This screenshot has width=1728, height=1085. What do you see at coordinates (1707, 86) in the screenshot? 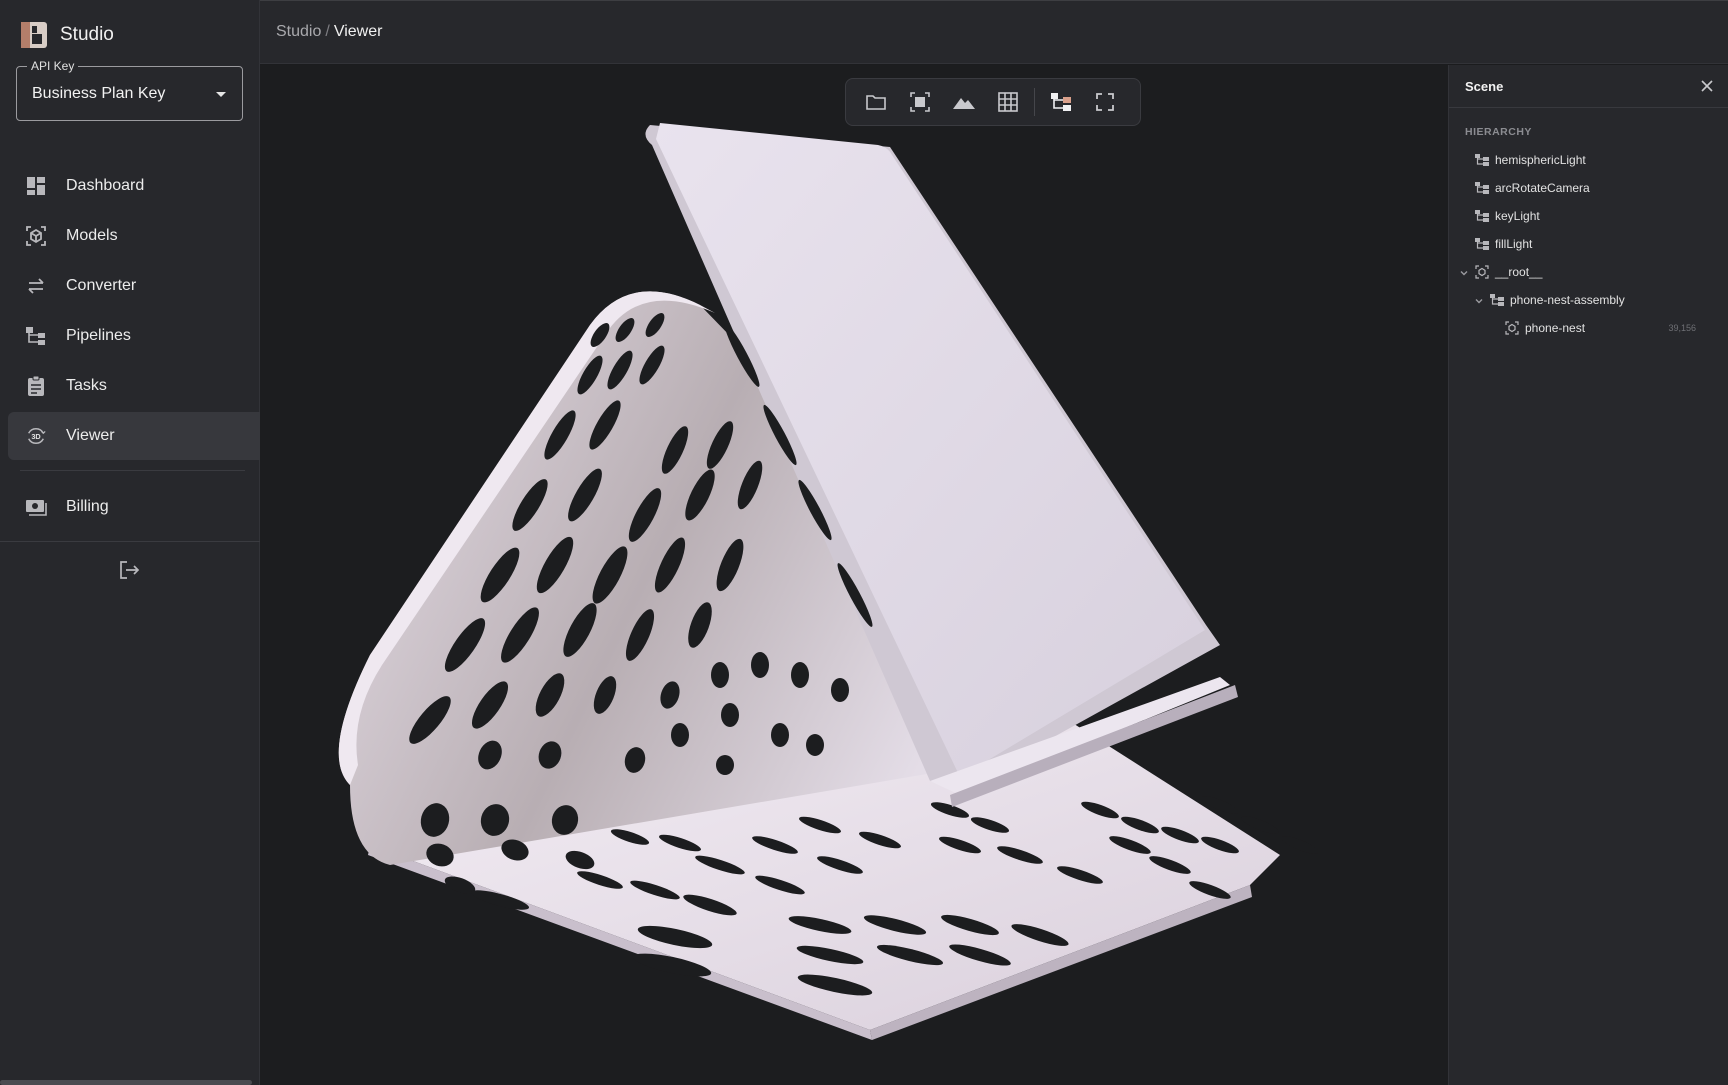
I see `close-icon` at bounding box center [1707, 86].